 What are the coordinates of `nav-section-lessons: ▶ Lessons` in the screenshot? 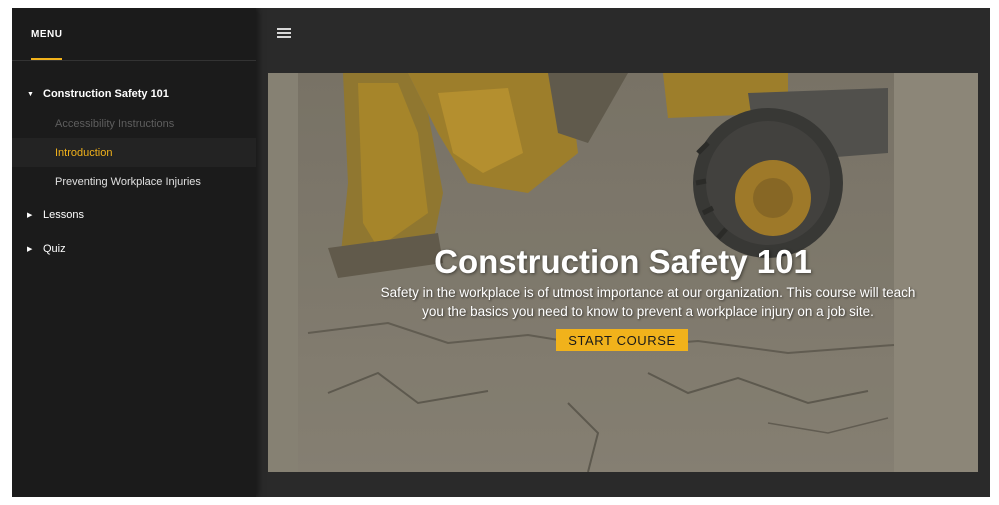 It's located at (134, 215).